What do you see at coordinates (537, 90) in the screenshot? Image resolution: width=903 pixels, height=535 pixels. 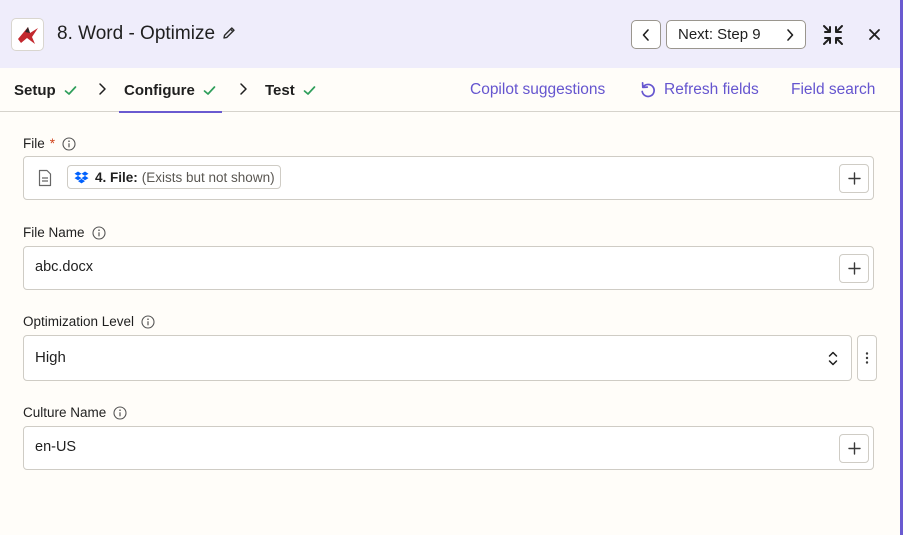 I see `copilot-suggestions-link: Copilot suggestions` at bounding box center [537, 90].